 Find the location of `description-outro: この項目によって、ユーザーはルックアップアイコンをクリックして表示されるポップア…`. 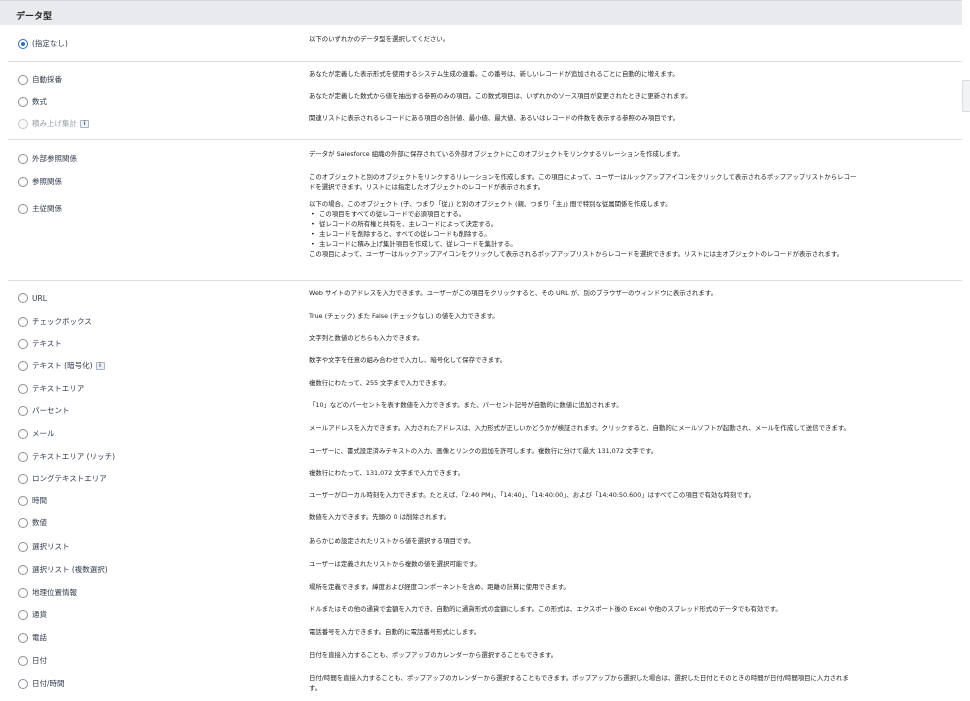

description-outro: この項目によって、ユーザーはルックアップアイコンをクリックして表示されるポップア… is located at coordinates (576, 254).